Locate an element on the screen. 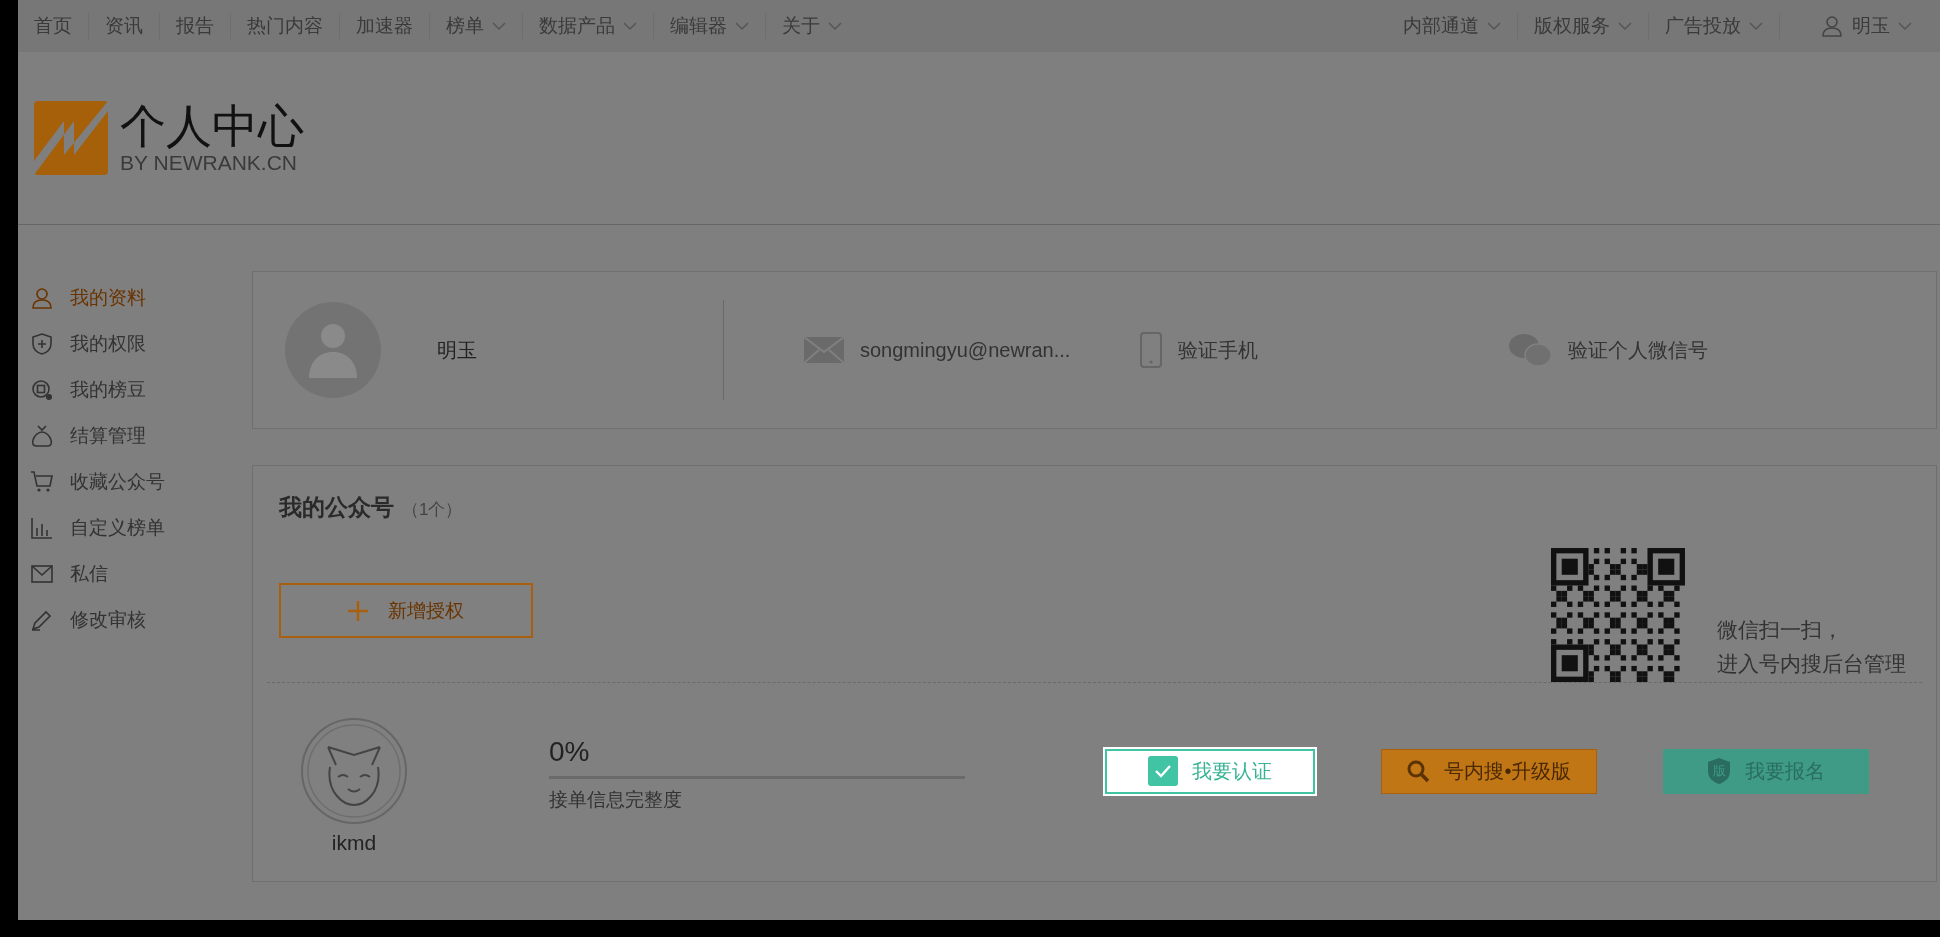 The image size is (1940, 937). contact-text: 验证手机 is located at coordinates (1218, 350).